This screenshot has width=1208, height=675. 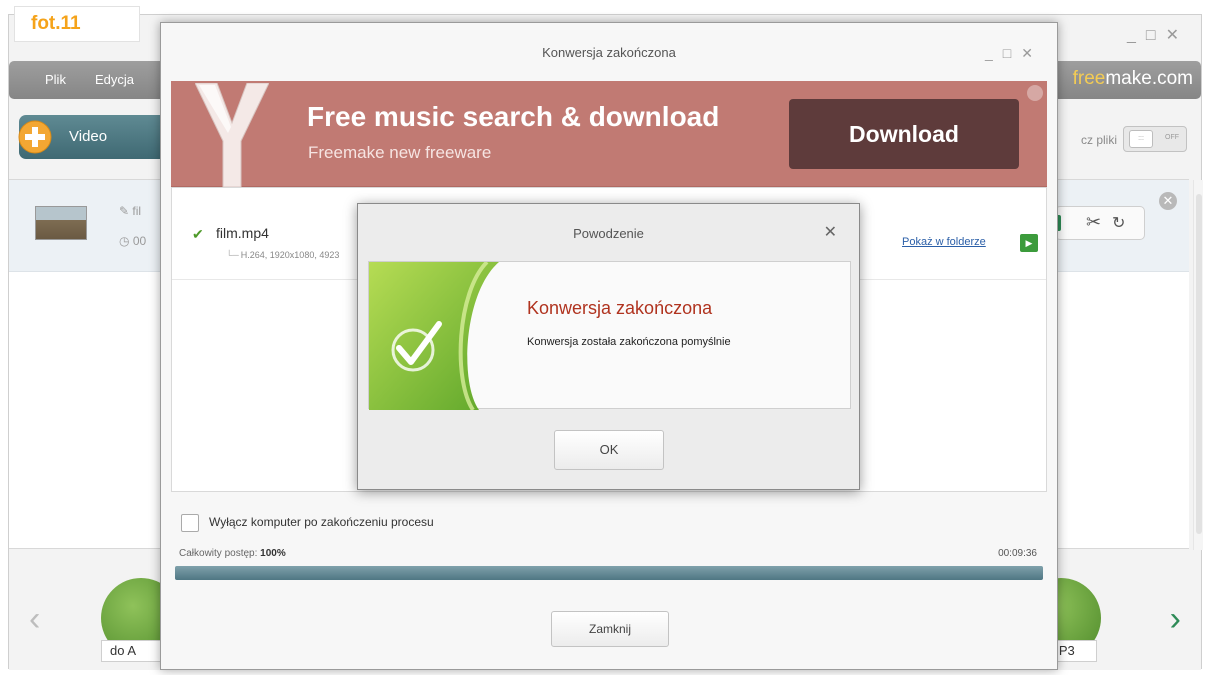 What do you see at coordinates (1155, 139) in the screenshot?
I see `join-files-toggle: ::: OFF` at bounding box center [1155, 139].